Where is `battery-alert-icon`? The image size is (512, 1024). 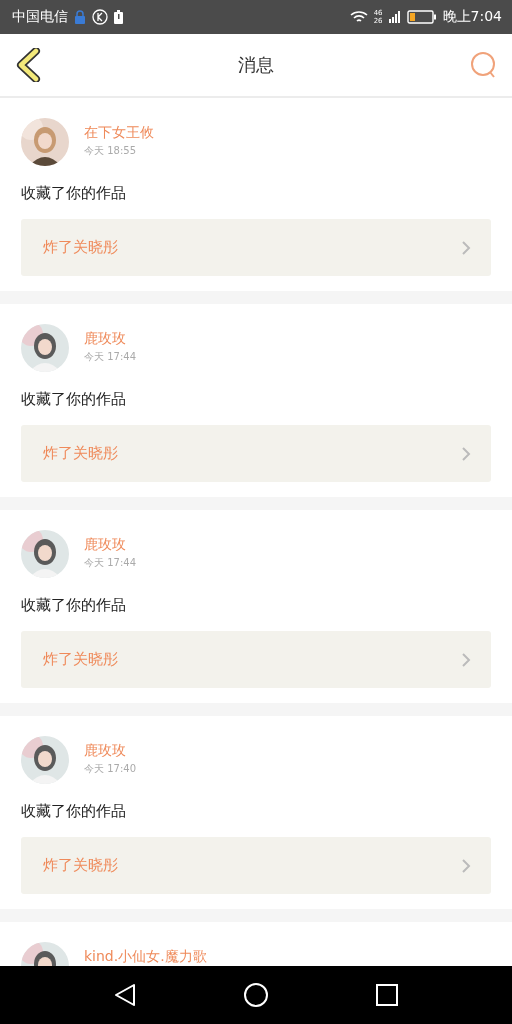 battery-alert-icon is located at coordinates (118, 17).